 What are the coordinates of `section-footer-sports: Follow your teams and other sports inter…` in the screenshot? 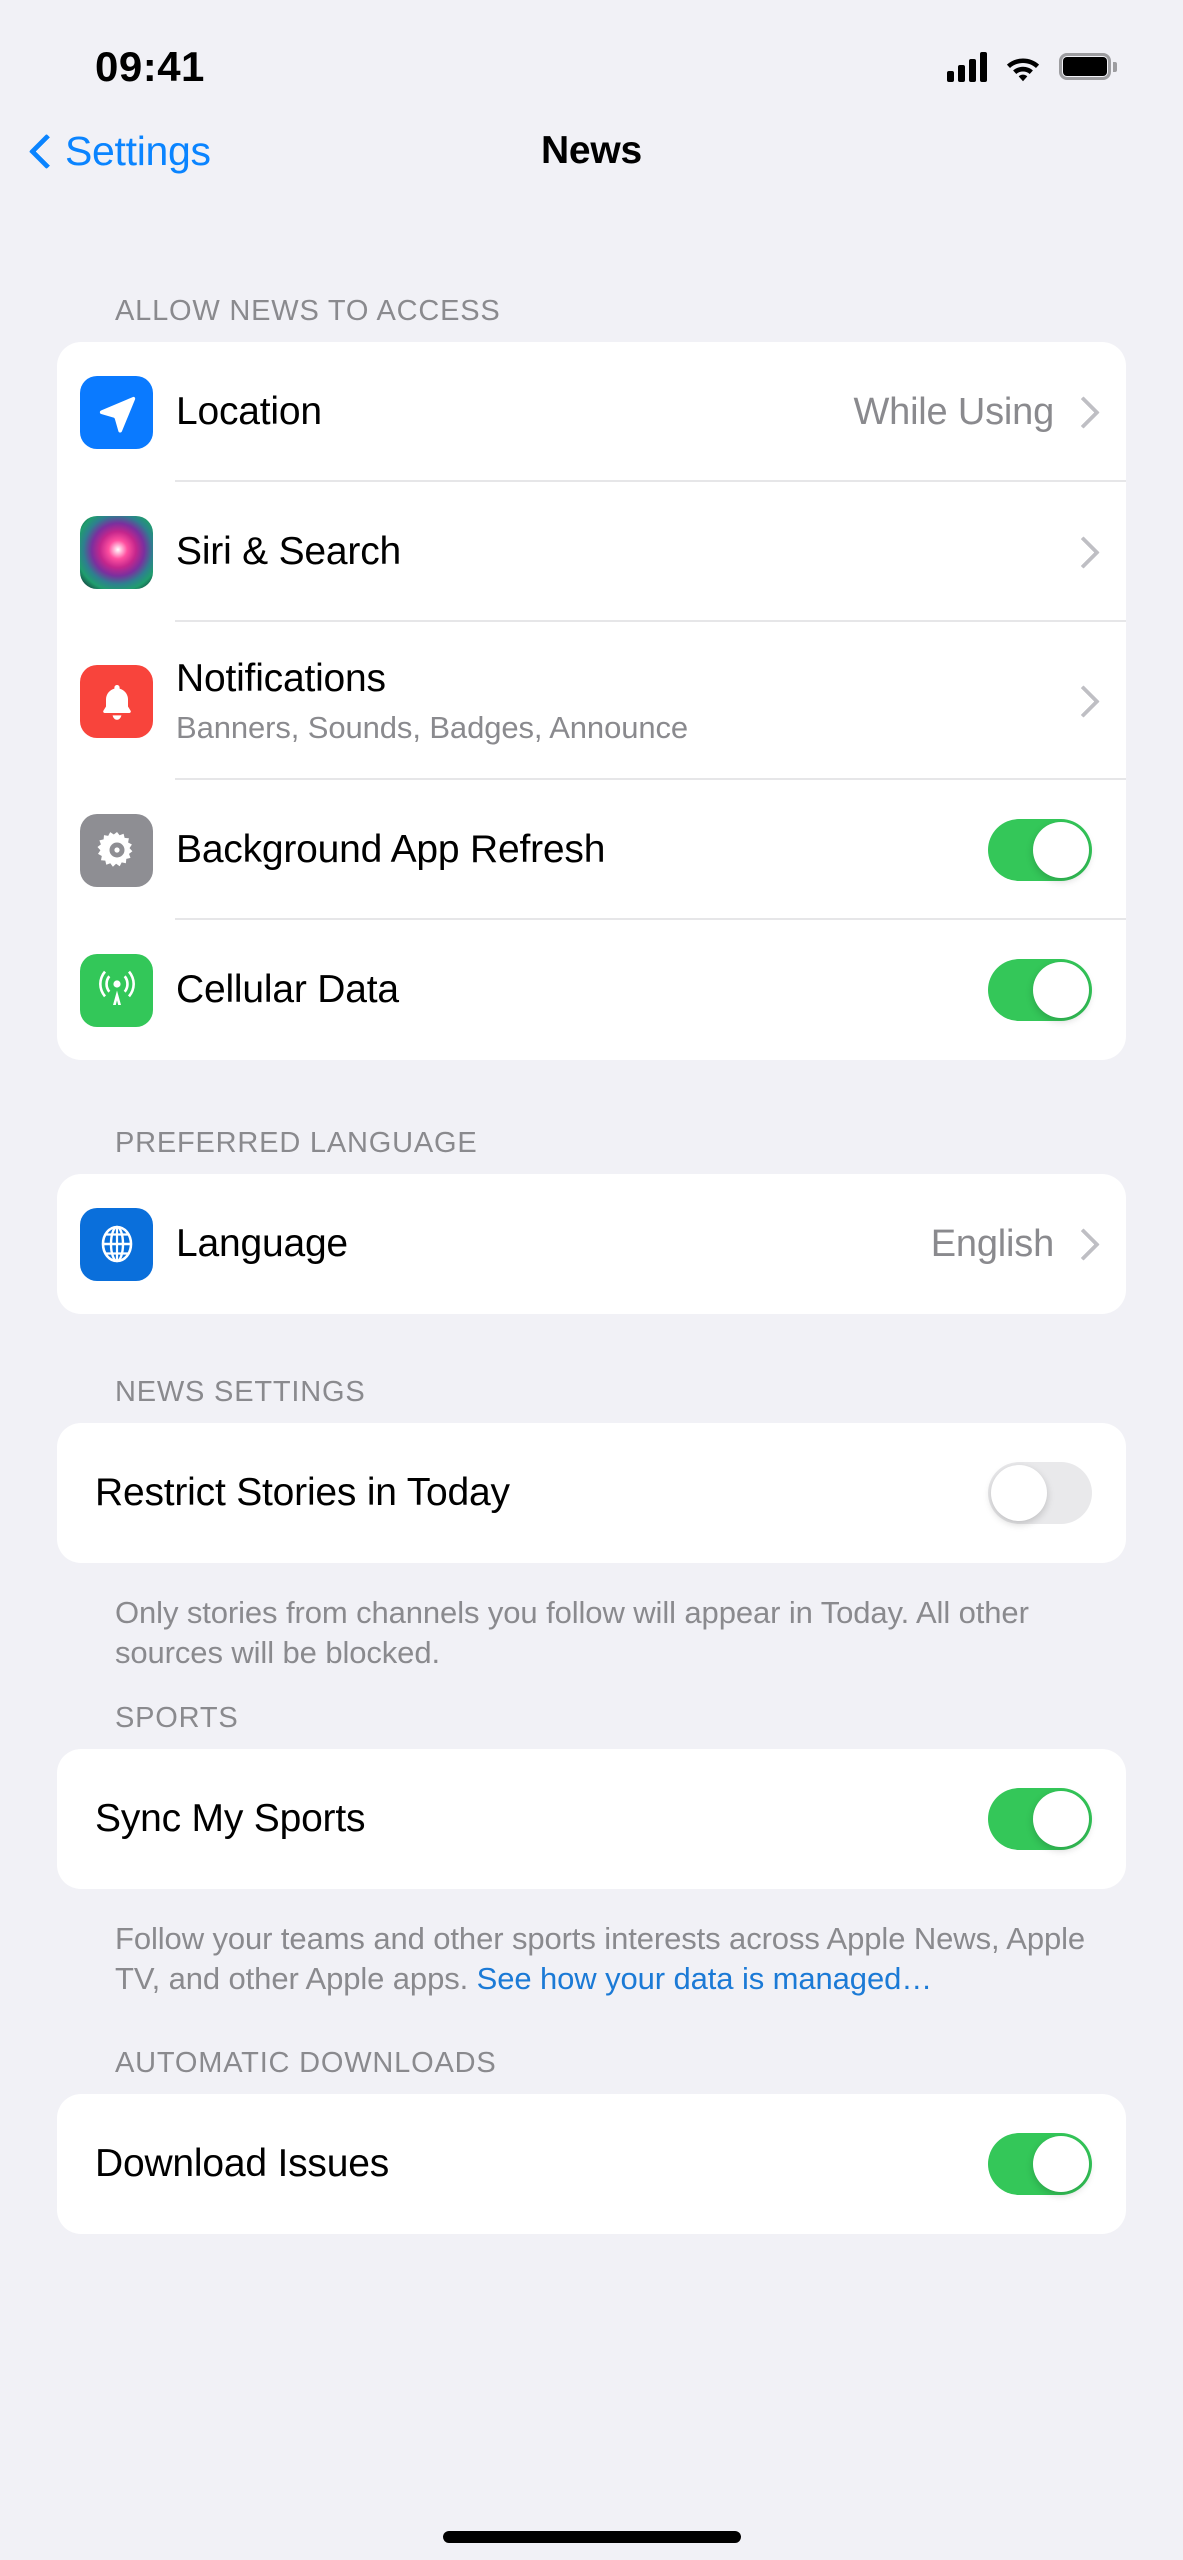 It's located at (591, 1943).